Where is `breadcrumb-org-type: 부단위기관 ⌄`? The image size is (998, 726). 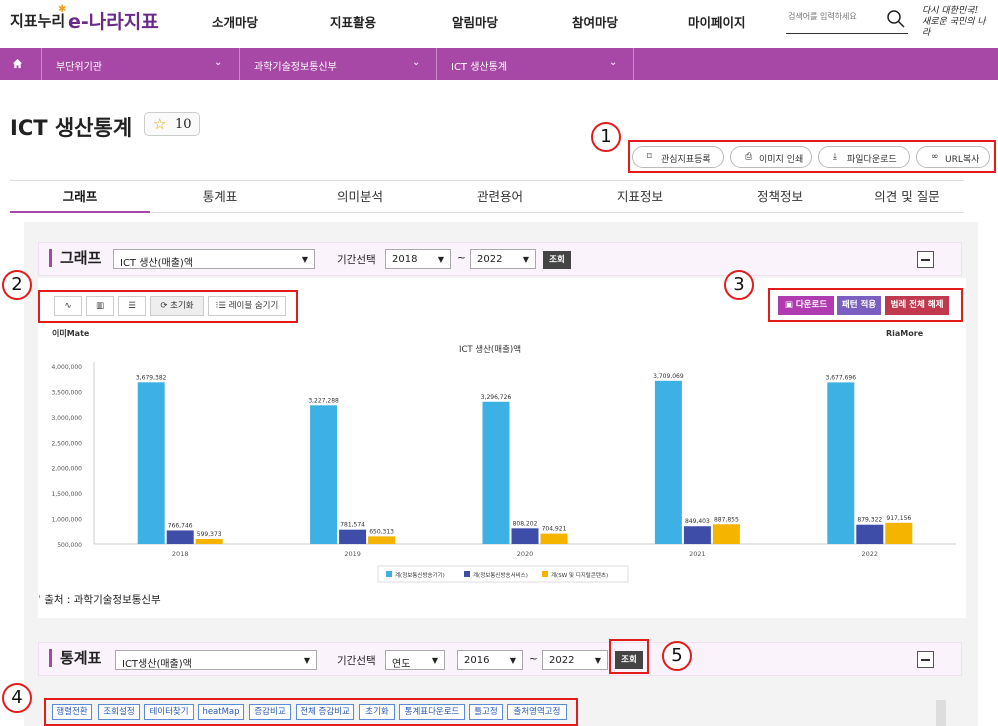
breadcrumb-org-type: 부단위기관 ⌄ is located at coordinates (141, 64).